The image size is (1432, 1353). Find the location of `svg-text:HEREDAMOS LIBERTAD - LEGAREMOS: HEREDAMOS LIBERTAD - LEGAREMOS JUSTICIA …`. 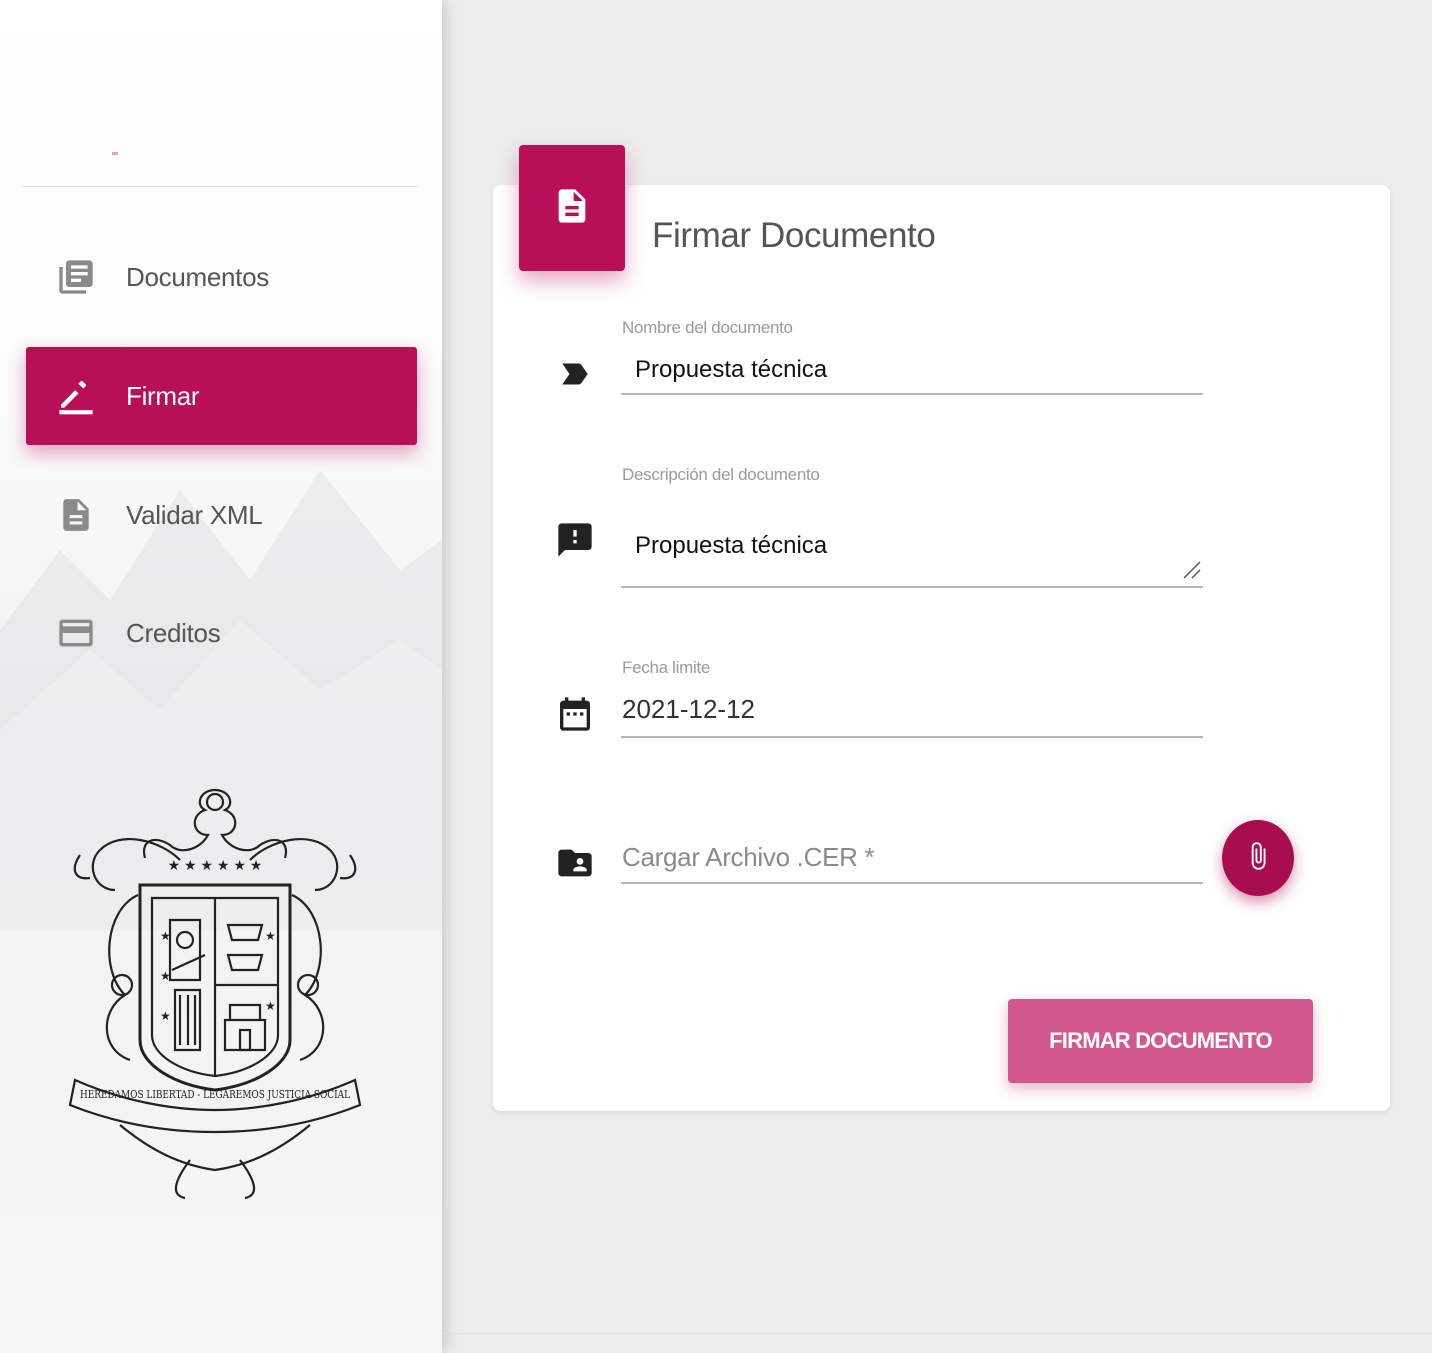

svg-text:HEREDAMOS LIBERTAD - LEGAREMOS: HEREDAMOS LIBERTAD - LEGAREMOS JUSTICIA … is located at coordinates (215, 1094).